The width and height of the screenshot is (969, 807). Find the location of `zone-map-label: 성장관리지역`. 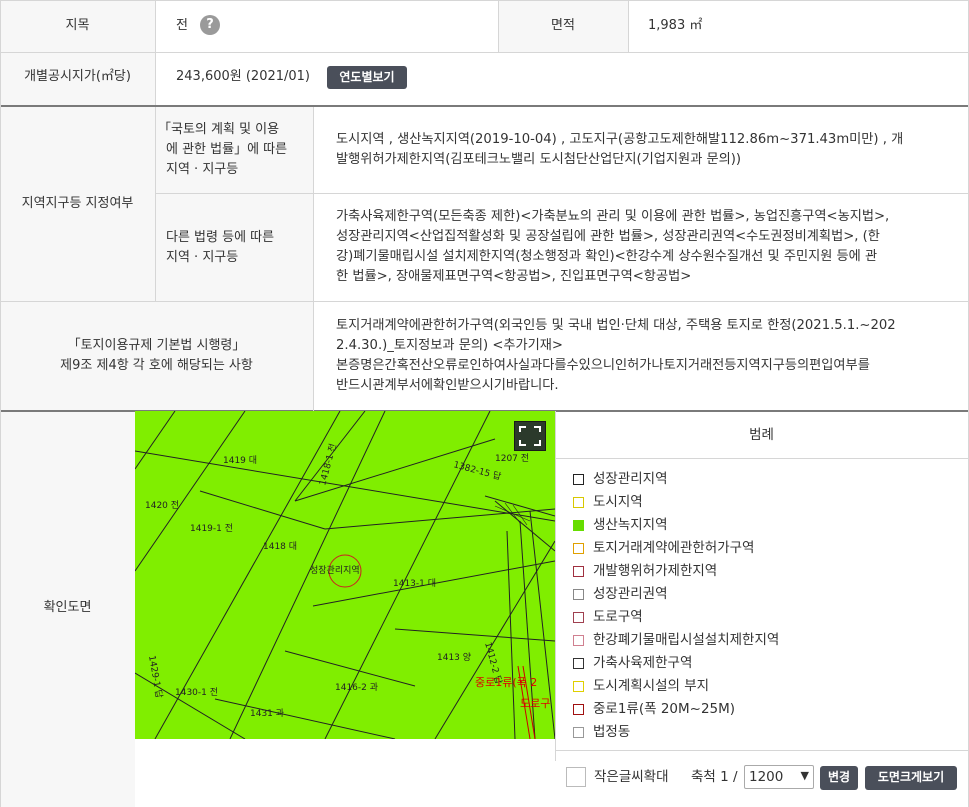

zone-map-label: 성장관리지역 is located at coordinates (335, 570).